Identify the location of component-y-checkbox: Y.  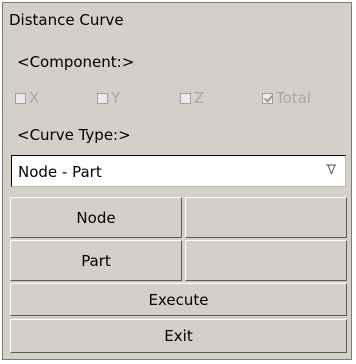
(108, 98).